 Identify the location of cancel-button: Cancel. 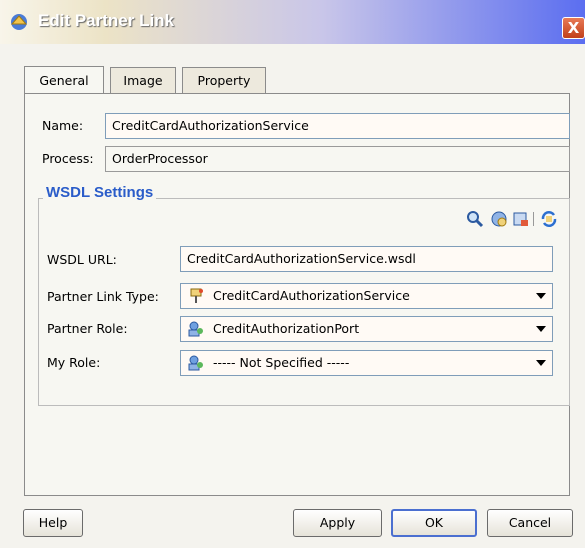
(530, 523).